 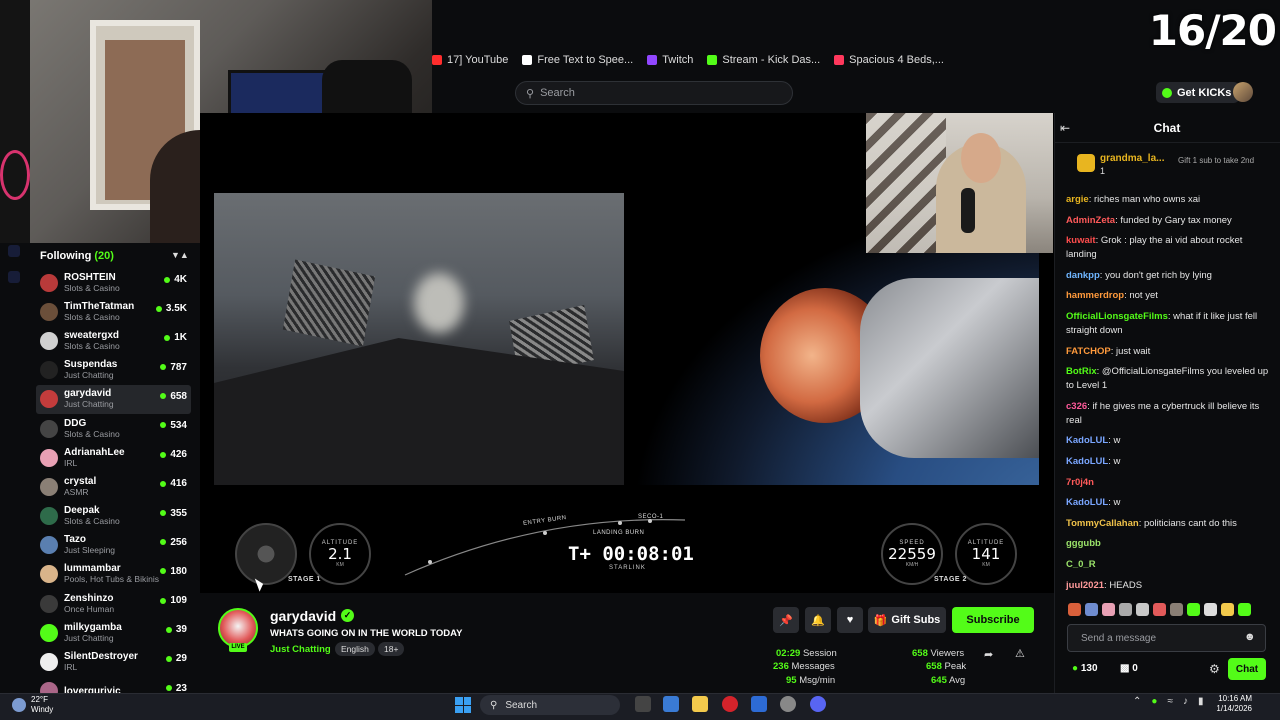 What do you see at coordinates (1154, 701) in the screenshot?
I see `mic-icon: ●` at bounding box center [1154, 701].